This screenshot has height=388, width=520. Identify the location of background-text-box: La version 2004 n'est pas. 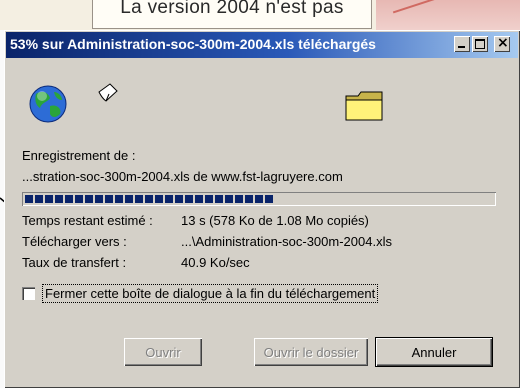
(232, 14).